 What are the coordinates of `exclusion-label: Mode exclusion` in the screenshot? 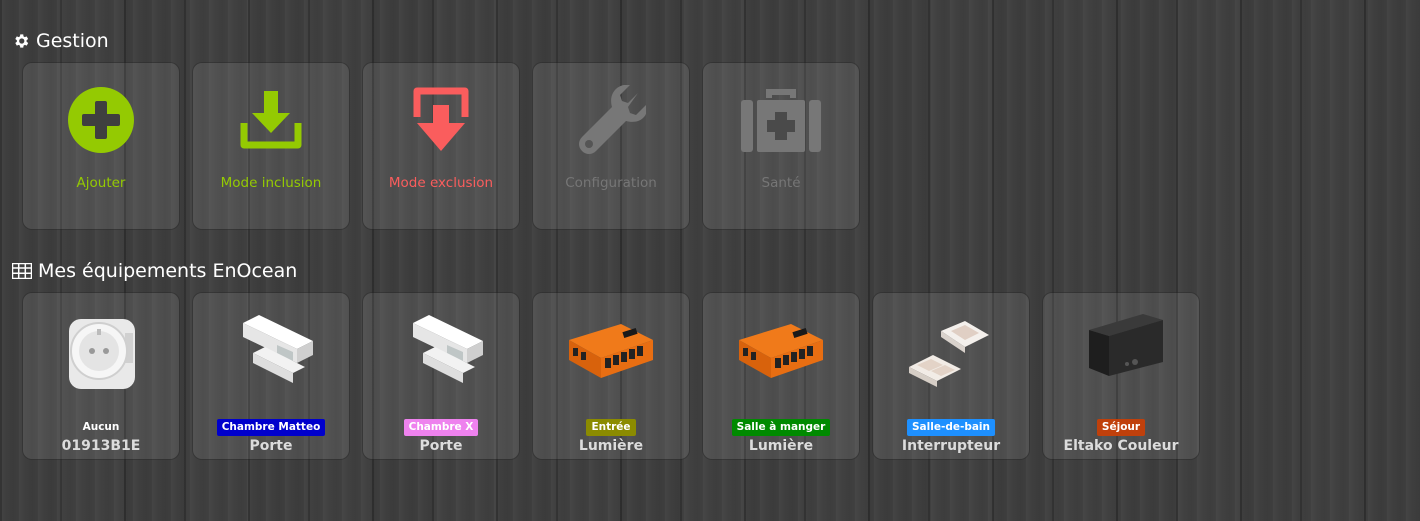 It's located at (441, 183).